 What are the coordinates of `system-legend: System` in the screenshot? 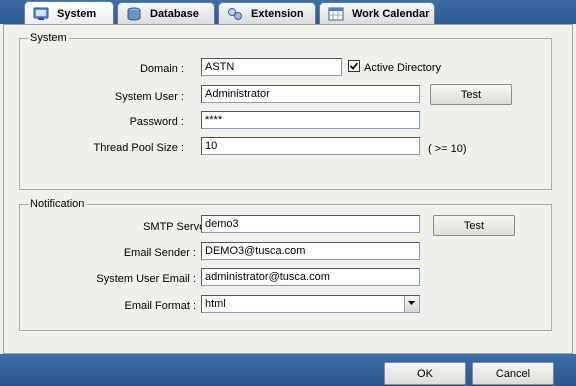 It's located at (48, 38).